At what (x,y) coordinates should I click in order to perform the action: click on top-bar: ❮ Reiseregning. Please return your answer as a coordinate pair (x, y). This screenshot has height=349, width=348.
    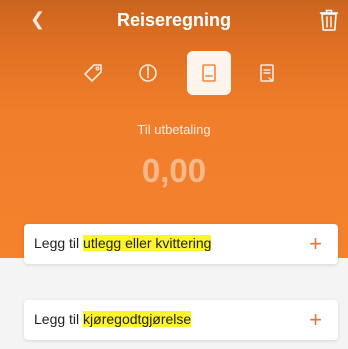
    Looking at the image, I should click on (174, 21).